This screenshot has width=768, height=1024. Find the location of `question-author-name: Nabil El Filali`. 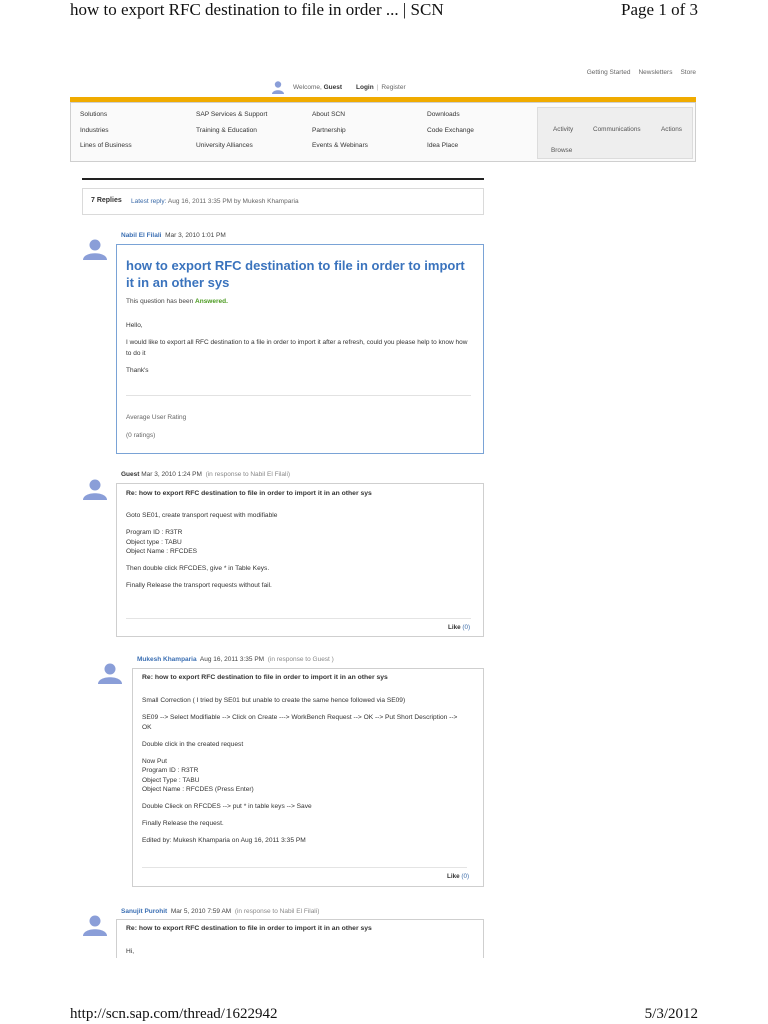

question-author-name: Nabil El Filali is located at coordinates (141, 235).